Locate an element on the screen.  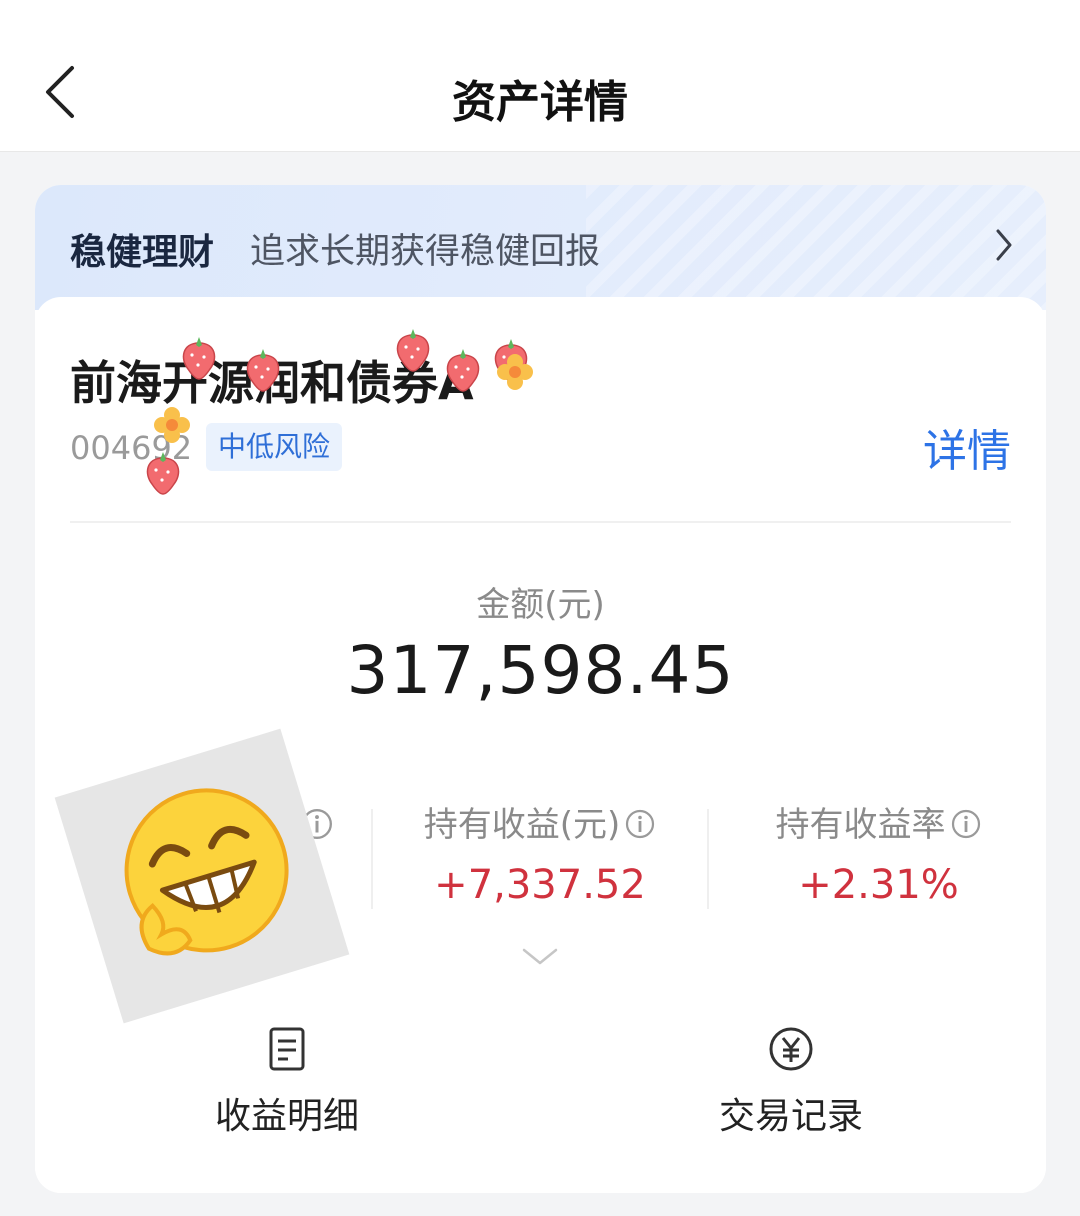
profit-detail-button: 收益明细 is located at coordinates (287, 1082).